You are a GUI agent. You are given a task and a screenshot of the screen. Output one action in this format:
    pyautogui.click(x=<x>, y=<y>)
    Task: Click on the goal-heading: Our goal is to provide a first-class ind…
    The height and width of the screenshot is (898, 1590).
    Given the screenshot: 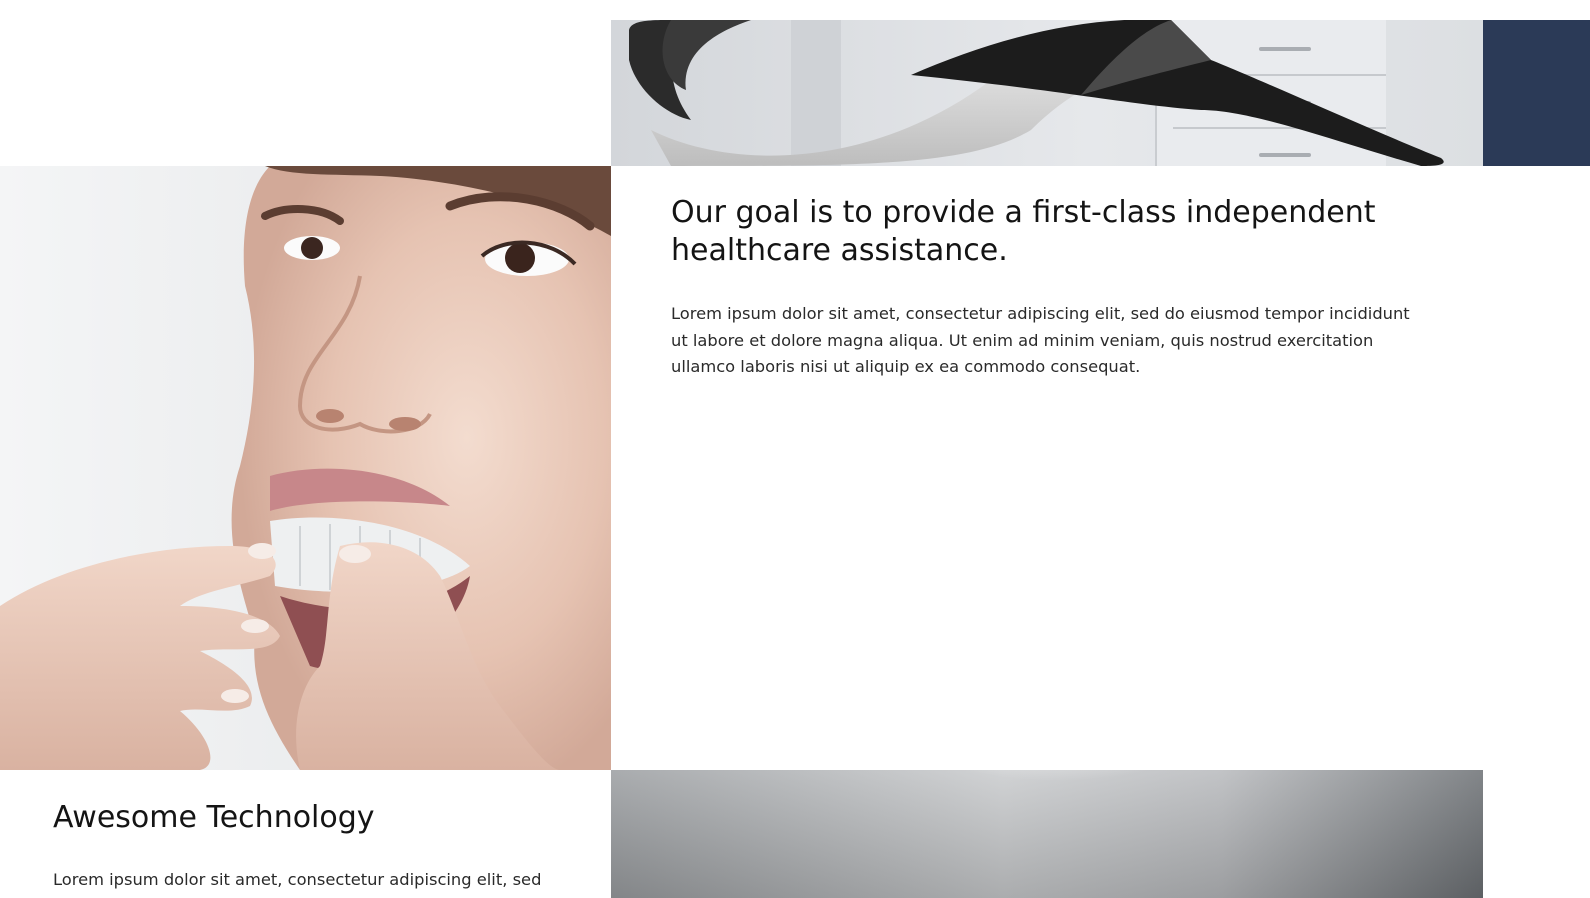 What is the action you would take?
    pyautogui.click(x=1023, y=231)
    